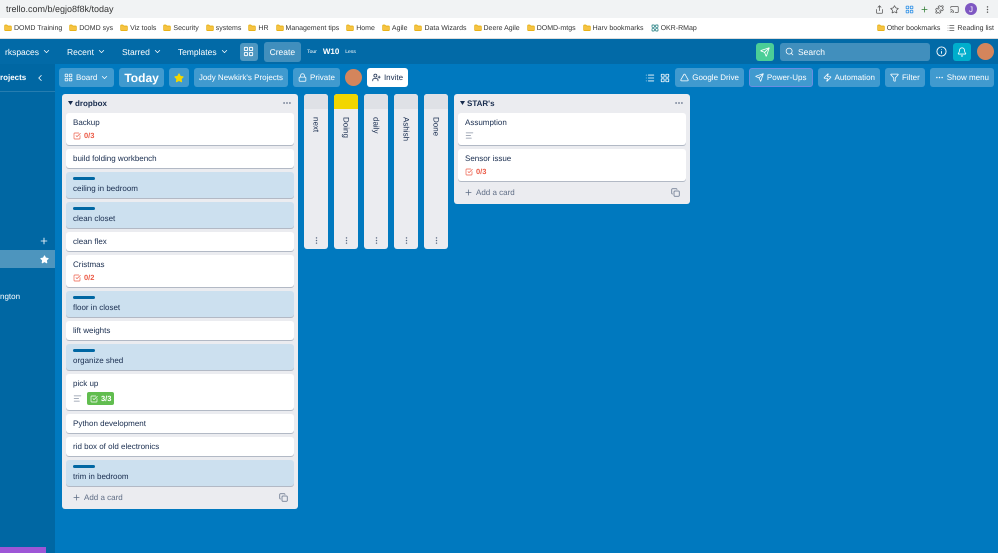 This screenshot has width=998, height=553. What do you see at coordinates (954, 9) in the screenshot?
I see `cast-icon` at bounding box center [954, 9].